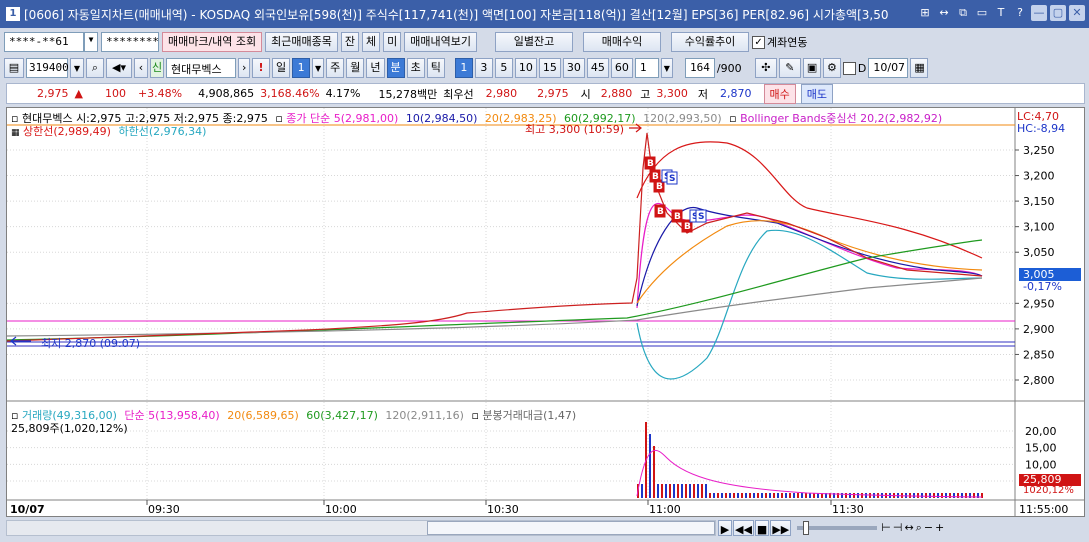  I want to click on minimize-icon: ▭, so click(982, 13).